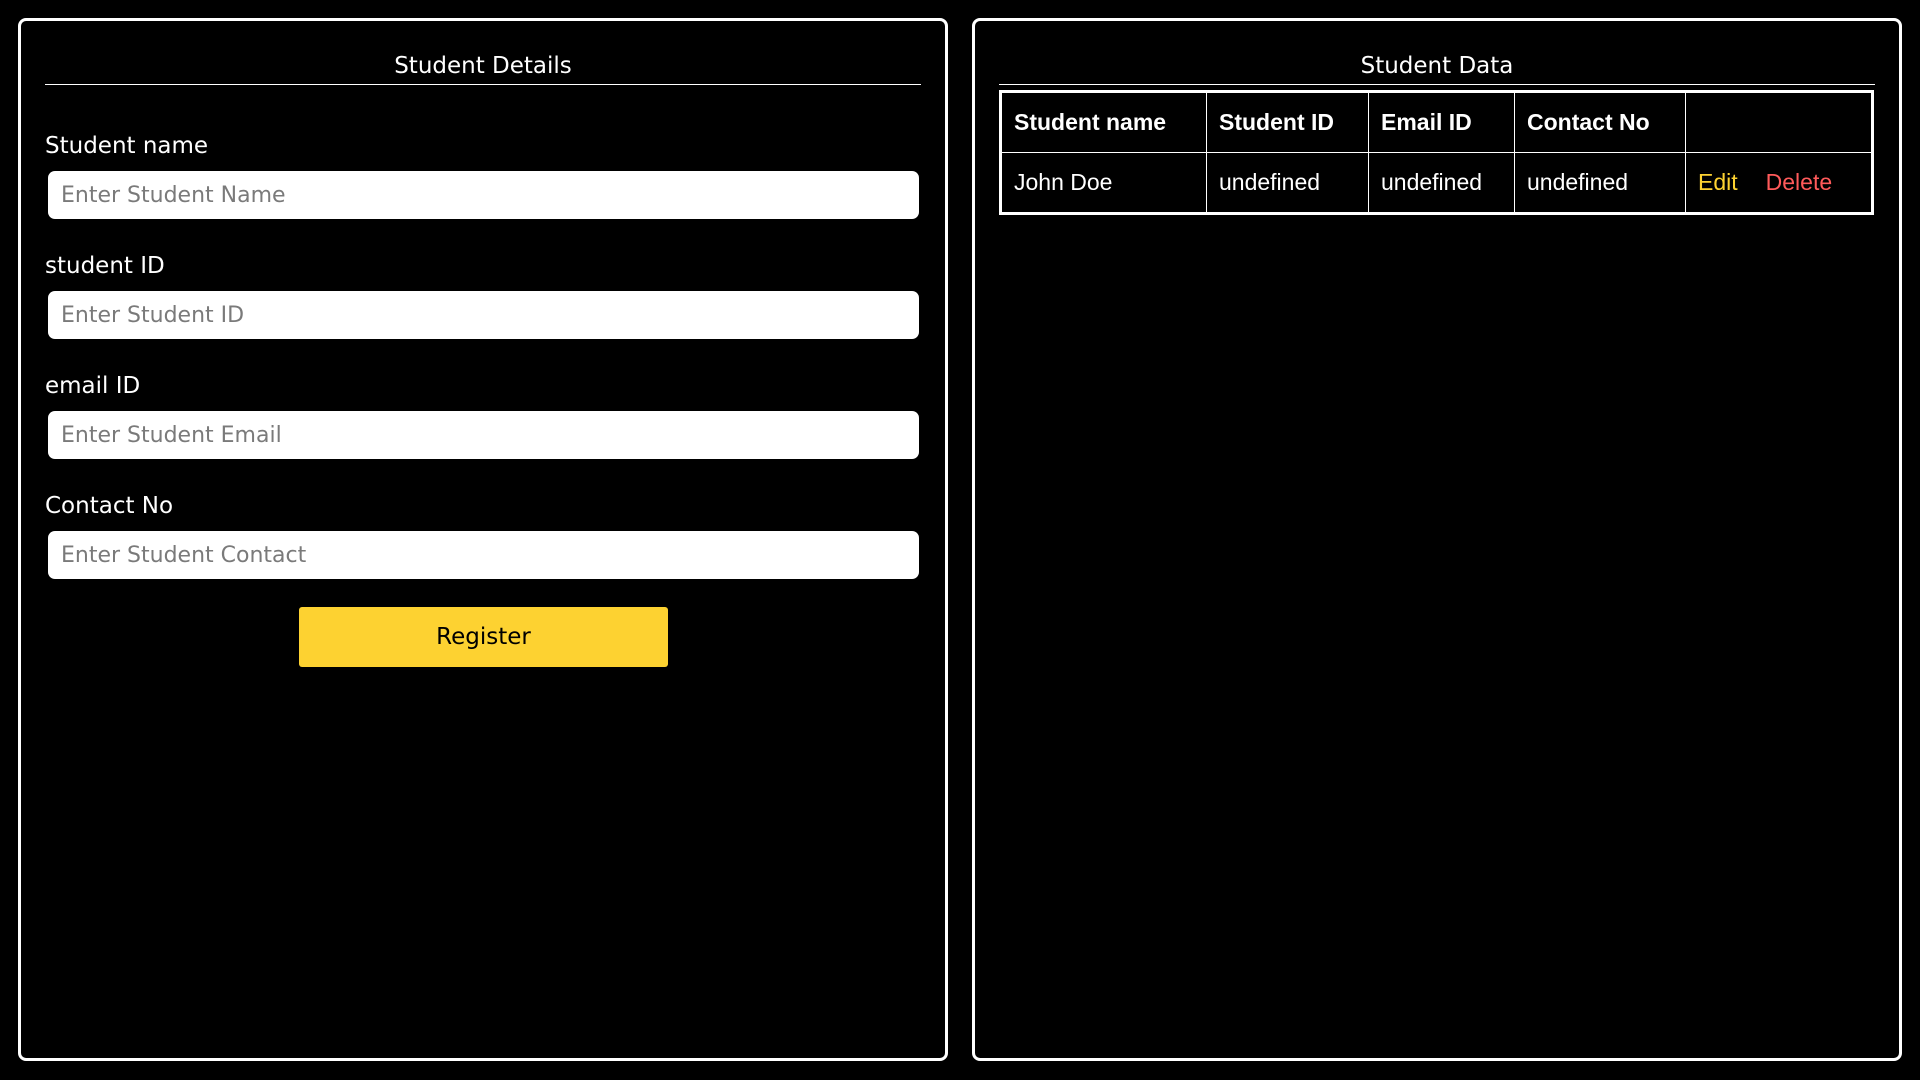 The width and height of the screenshot is (1920, 1080). What do you see at coordinates (1103, 122) in the screenshot?
I see `column-header-student-name: Student name` at bounding box center [1103, 122].